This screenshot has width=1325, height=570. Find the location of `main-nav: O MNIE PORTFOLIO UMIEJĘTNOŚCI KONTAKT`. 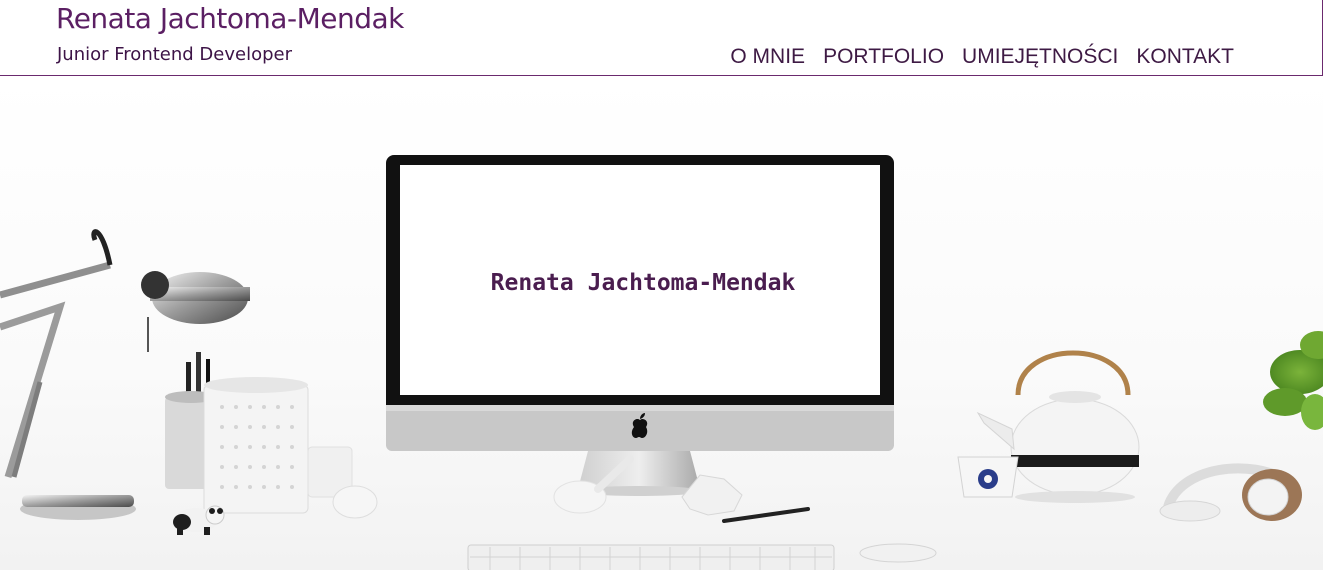

main-nav: O MNIE PORTFOLIO UMIEJĘTNOŚCI KONTAKT is located at coordinates (982, 57).